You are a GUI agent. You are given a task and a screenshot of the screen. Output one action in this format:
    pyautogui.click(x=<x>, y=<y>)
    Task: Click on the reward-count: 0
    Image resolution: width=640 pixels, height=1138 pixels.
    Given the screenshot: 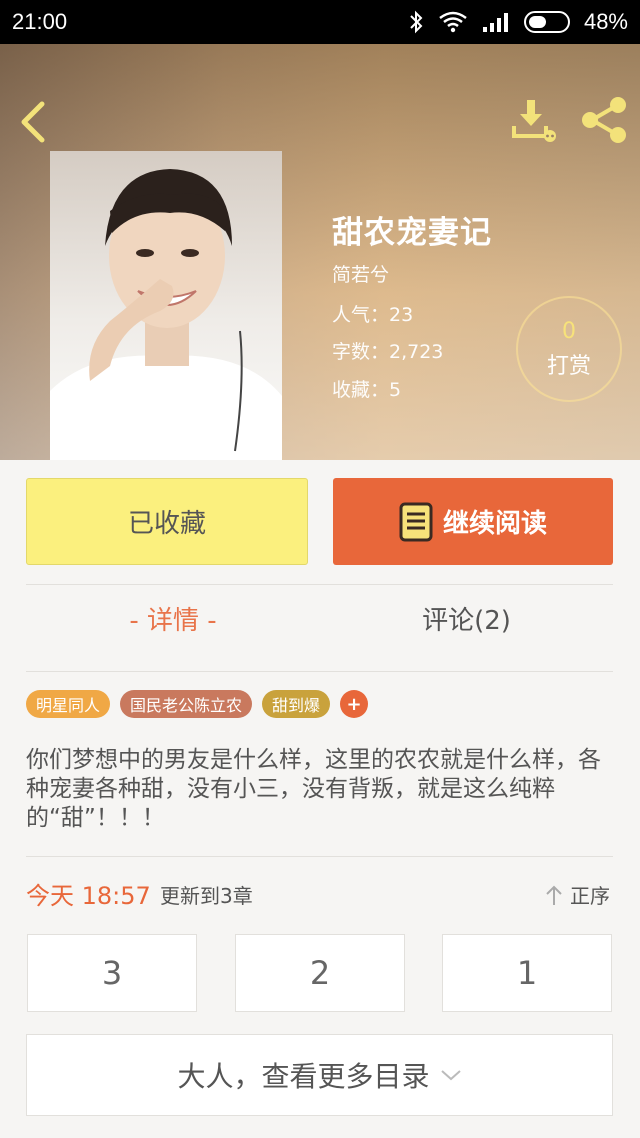 What is the action you would take?
    pyautogui.click(x=569, y=331)
    